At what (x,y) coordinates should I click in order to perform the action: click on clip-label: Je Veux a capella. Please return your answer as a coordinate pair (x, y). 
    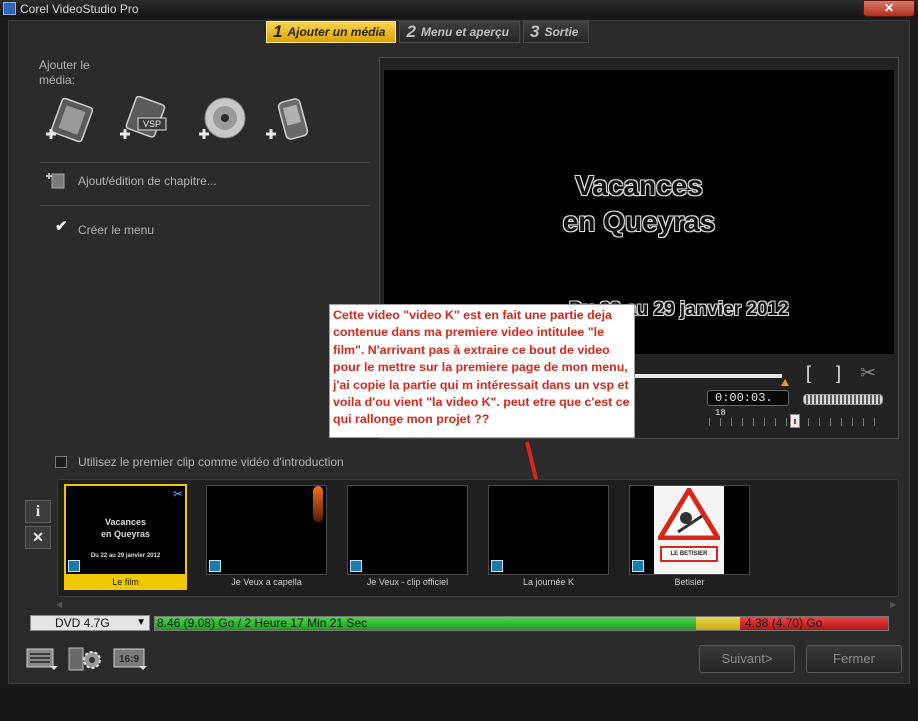
    Looking at the image, I should click on (266, 582).